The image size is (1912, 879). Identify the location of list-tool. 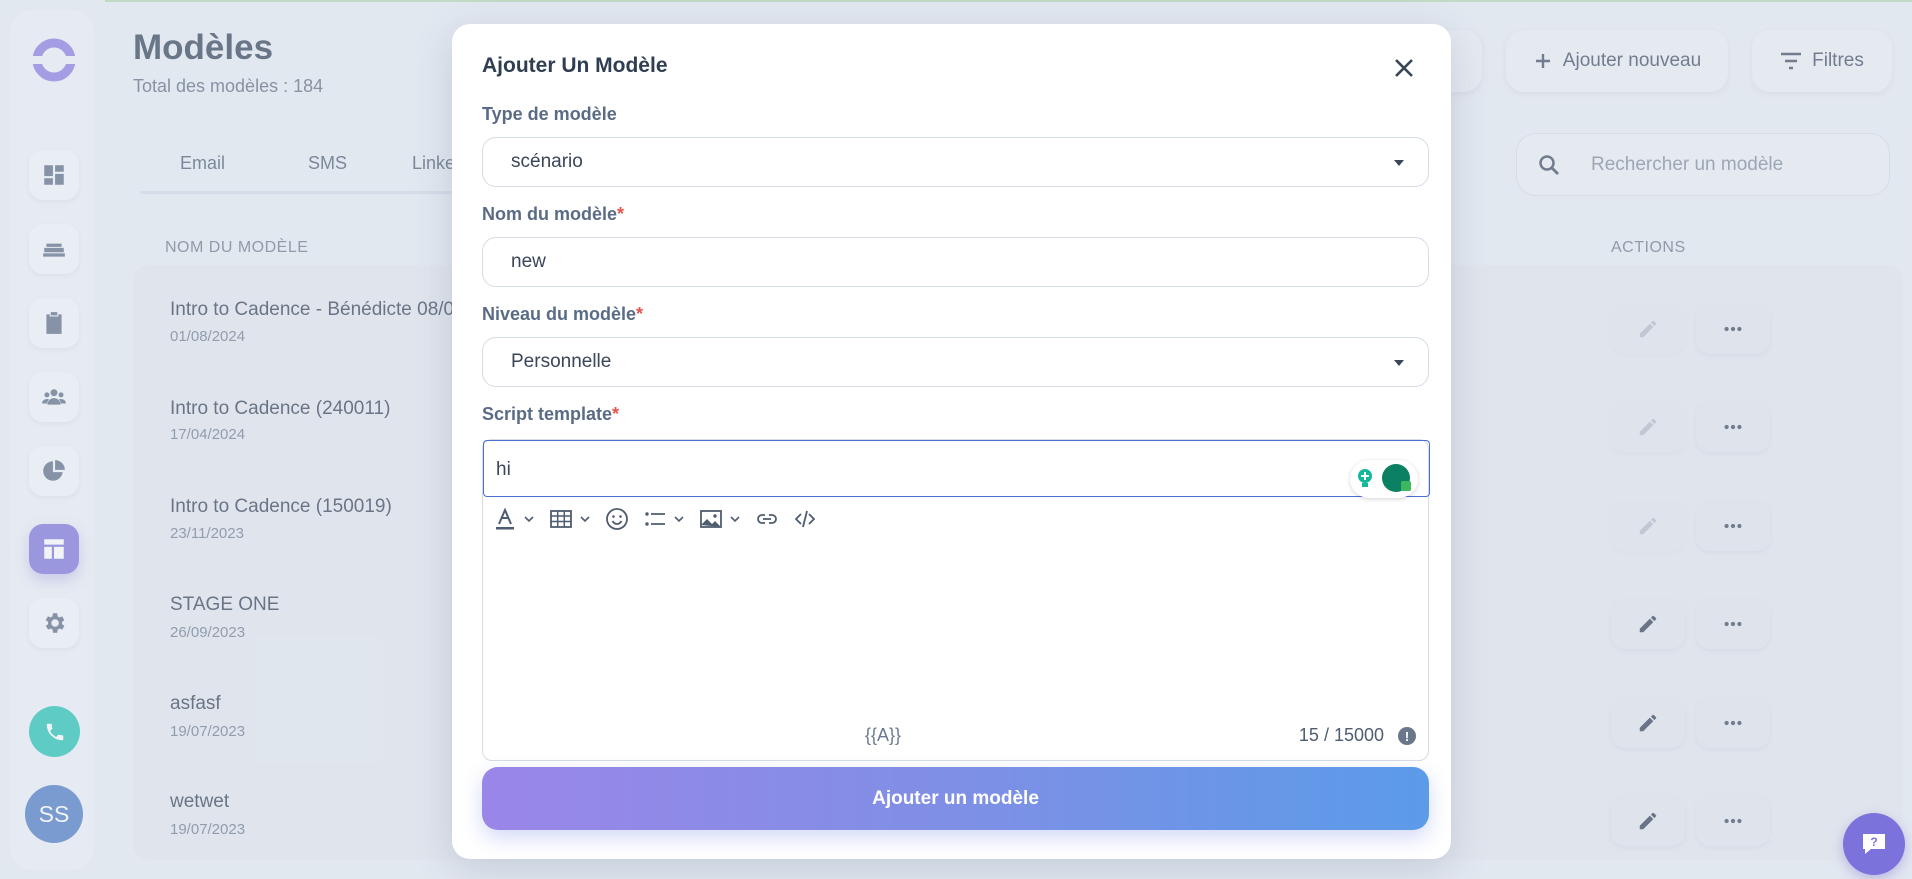
(664, 519).